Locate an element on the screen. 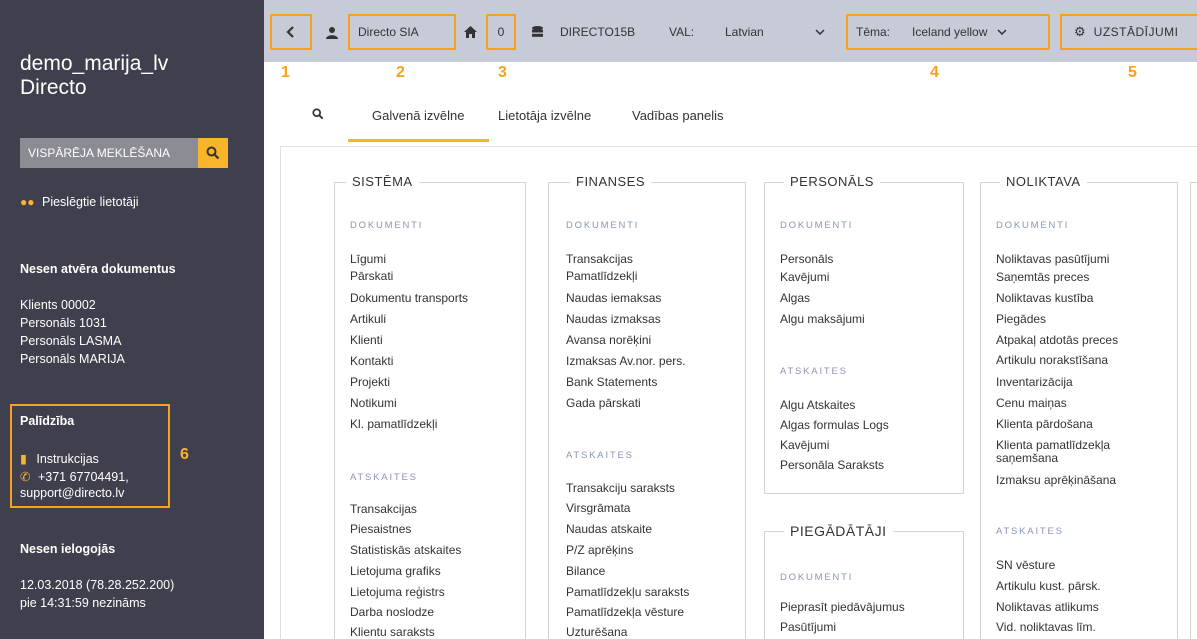 The height and width of the screenshot is (639, 1197). settings-button: ⚙ UZSTĀDĪJUMI is located at coordinates (1128, 32).